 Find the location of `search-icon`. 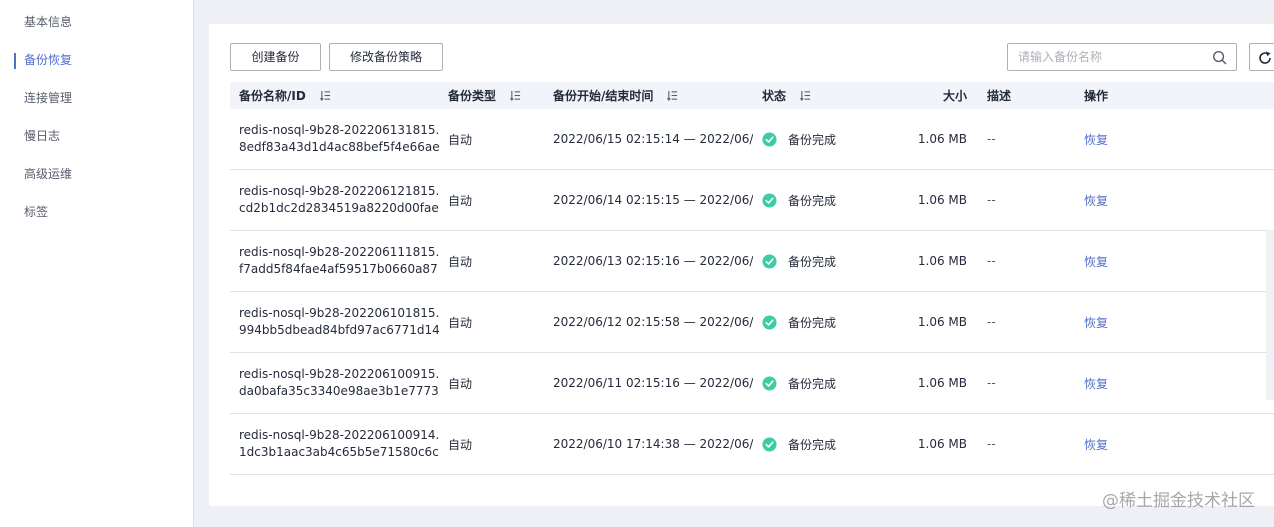

search-icon is located at coordinates (1219, 57).